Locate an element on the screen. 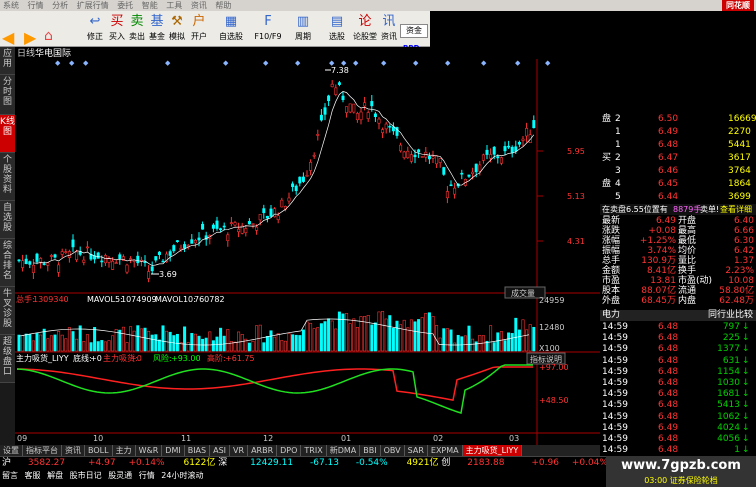 The image size is (756, 487). orderbook-buy-row: 5 6.44 3699 is located at coordinates (678, 197).